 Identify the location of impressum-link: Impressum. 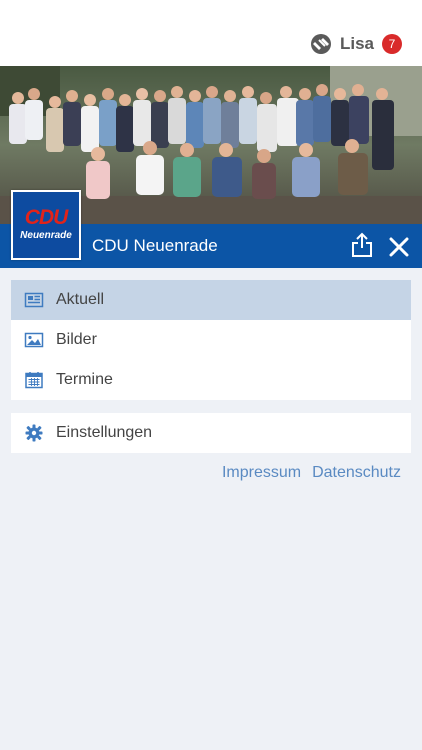
(261, 473).